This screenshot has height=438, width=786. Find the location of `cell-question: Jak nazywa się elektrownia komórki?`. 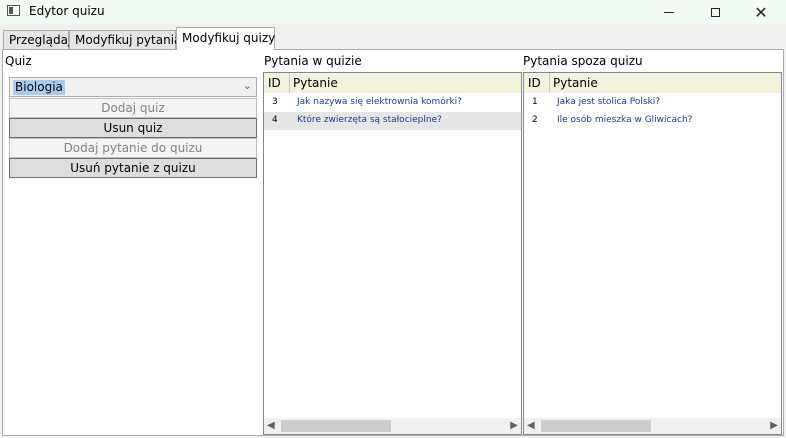

cell-question: Jak nazywa się elektrownia komórki? is located at coordinates (379, 102).